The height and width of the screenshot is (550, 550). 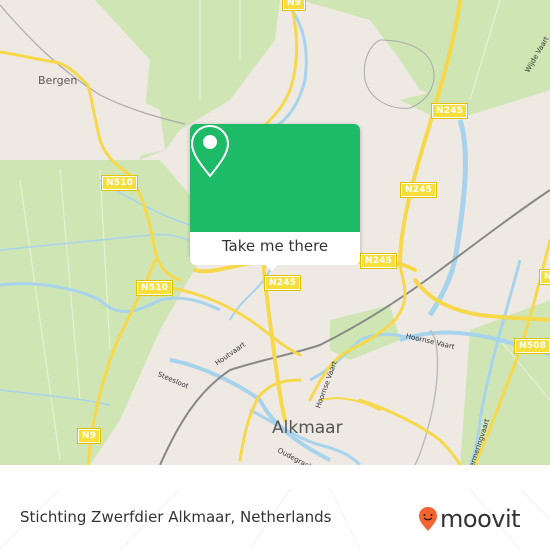 I want to click on place-label-bergen: Bergen, so click(x=58, y=80).